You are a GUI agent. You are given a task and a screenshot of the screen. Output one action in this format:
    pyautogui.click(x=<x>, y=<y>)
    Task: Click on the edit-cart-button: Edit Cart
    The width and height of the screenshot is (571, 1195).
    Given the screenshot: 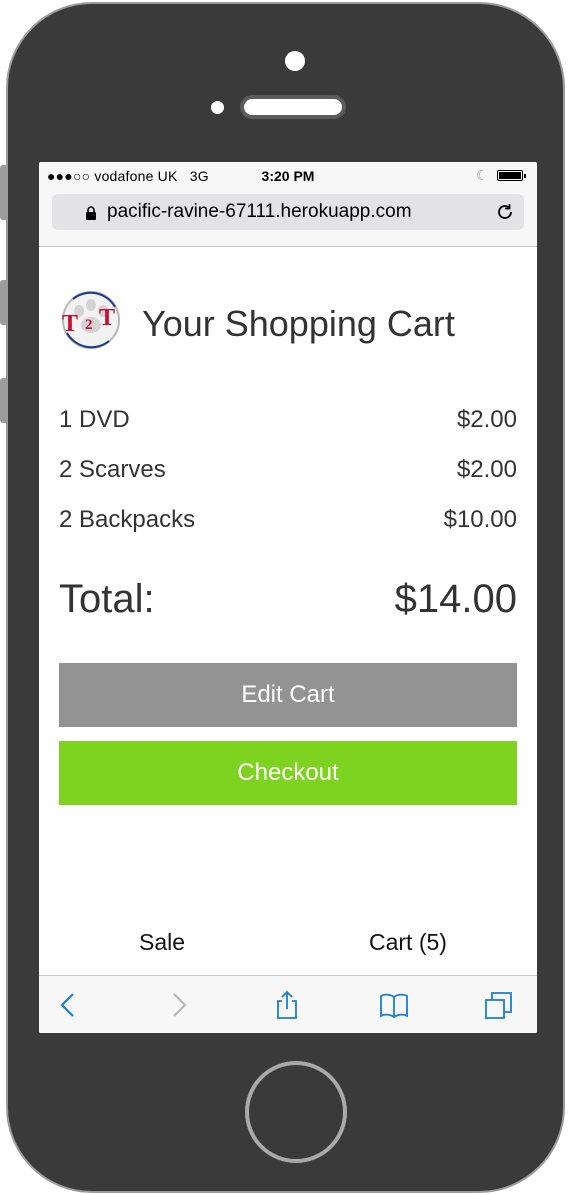 What is the action you would take?
    pyautogui.click(x=288, y=695)
    